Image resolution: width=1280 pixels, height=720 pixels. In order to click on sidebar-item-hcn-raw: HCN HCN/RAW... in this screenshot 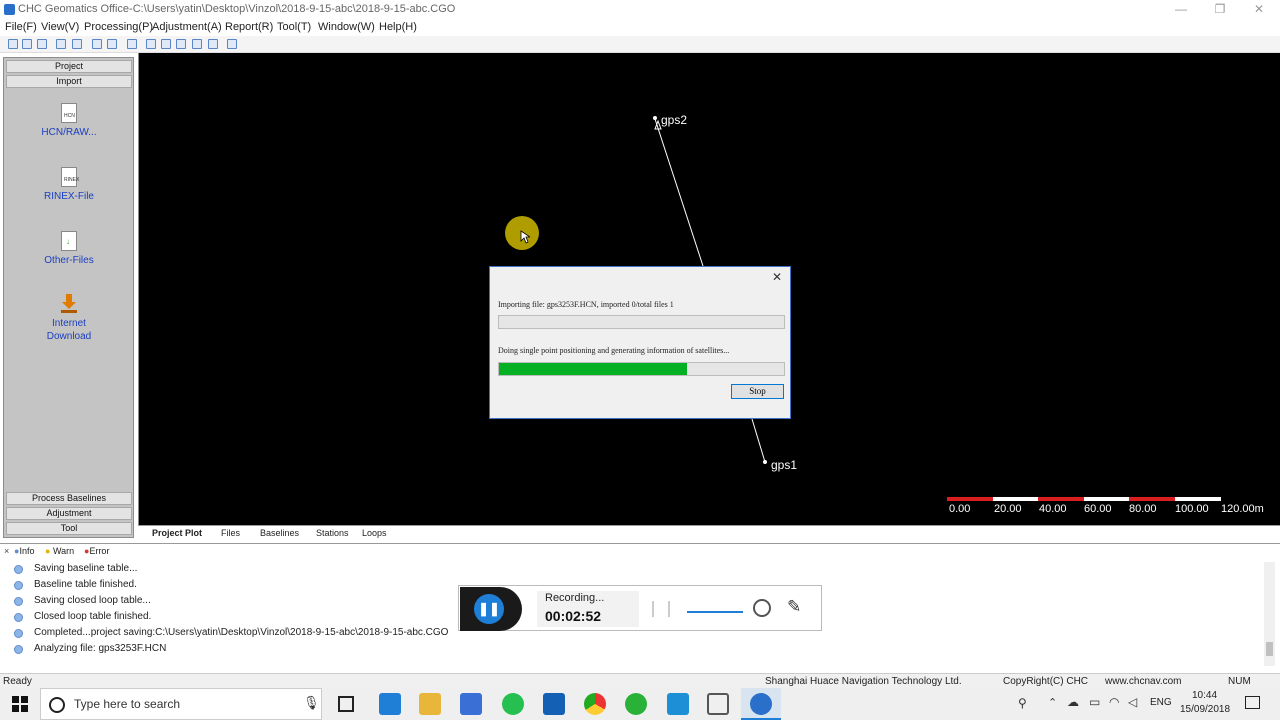, I will do `click(69, 121)`.